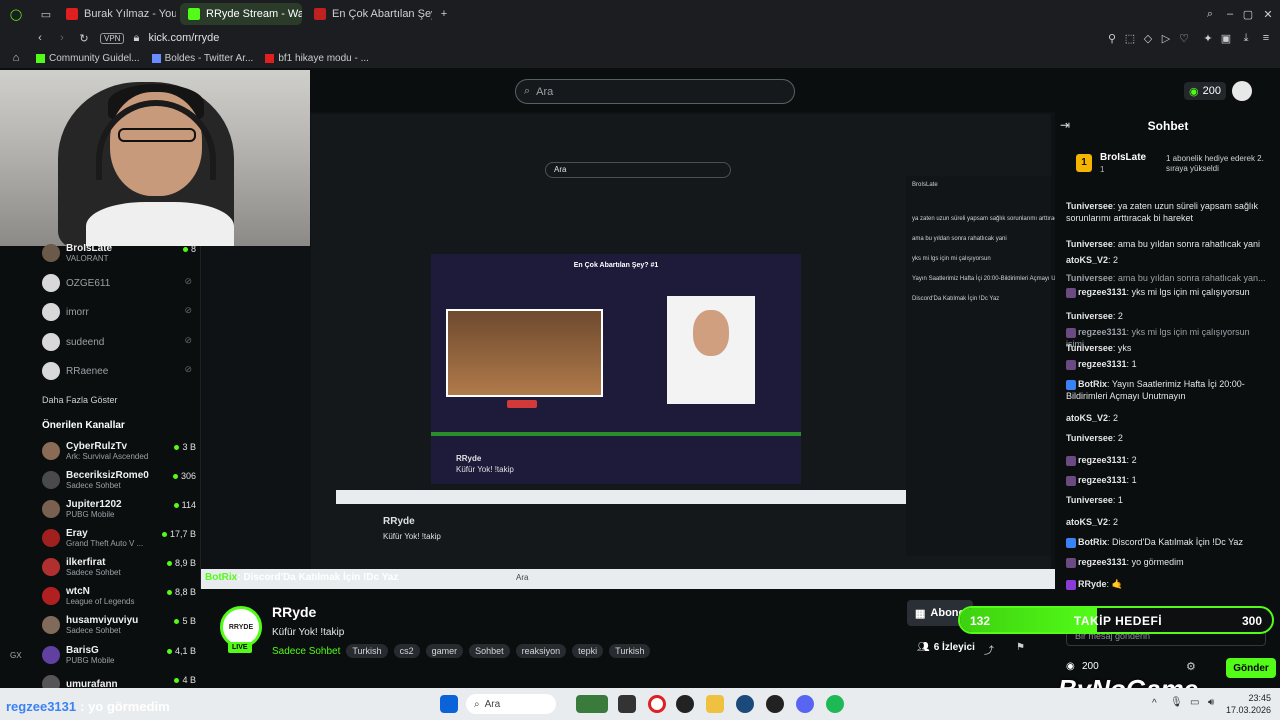  Describe the element at coordinates (1194, 702) in the screenshot. I see `network-icon: ▭` at that location.